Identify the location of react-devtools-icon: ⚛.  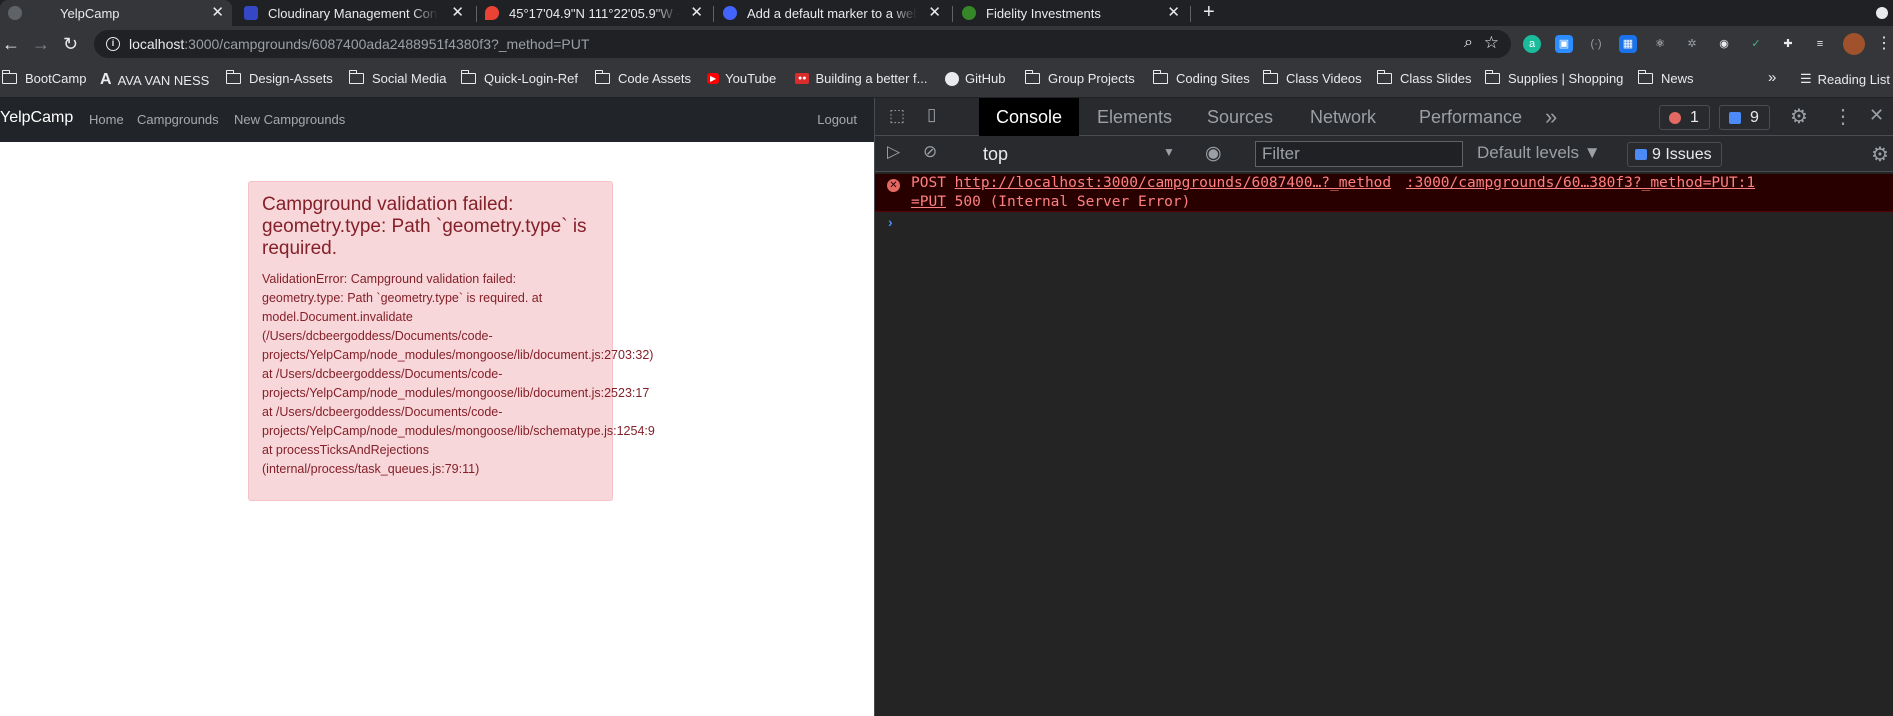
(1660, 44).